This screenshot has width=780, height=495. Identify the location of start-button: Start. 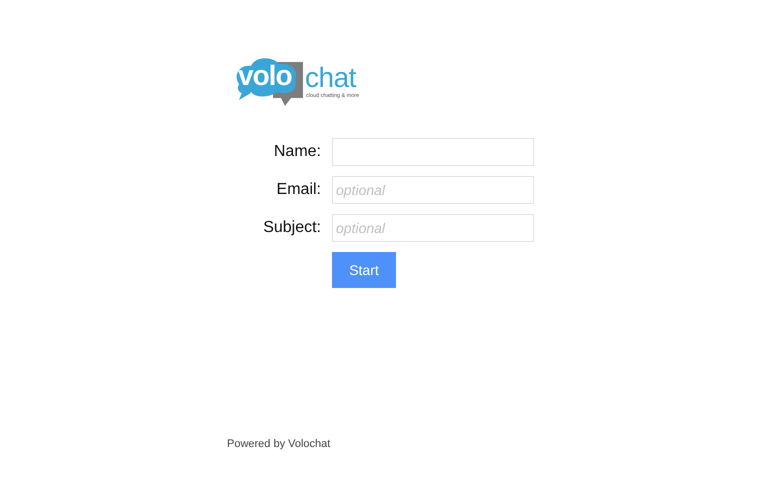
(364, 270).